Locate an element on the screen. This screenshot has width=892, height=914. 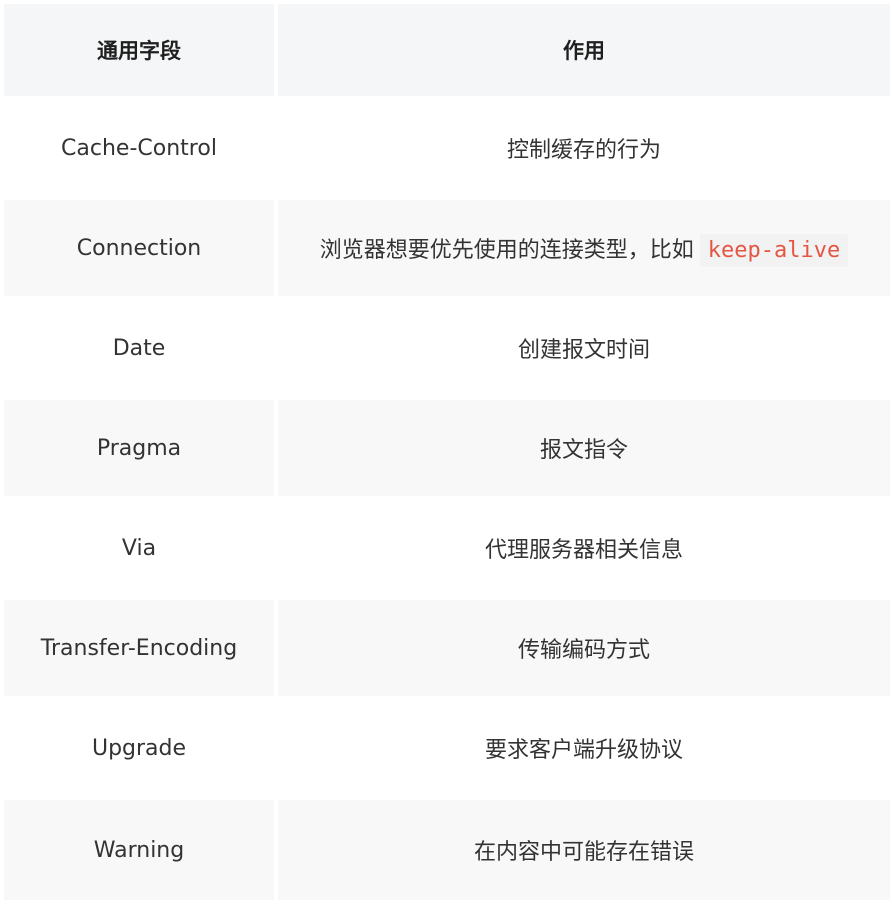
field-description-text: 创建报文时间 is located at coordinates (583, 350).